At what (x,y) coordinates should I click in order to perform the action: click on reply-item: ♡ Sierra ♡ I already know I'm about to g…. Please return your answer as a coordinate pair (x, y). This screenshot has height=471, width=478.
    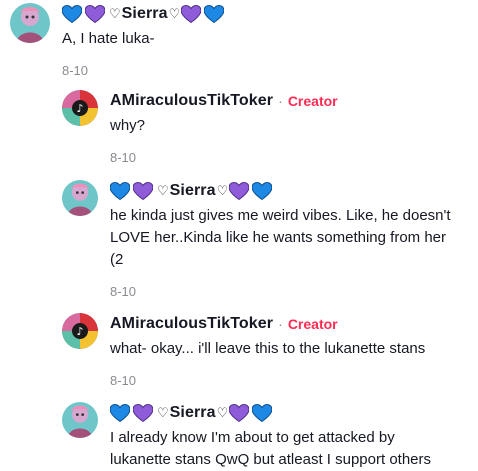
    Looking at the image, I should click on (246, 436).